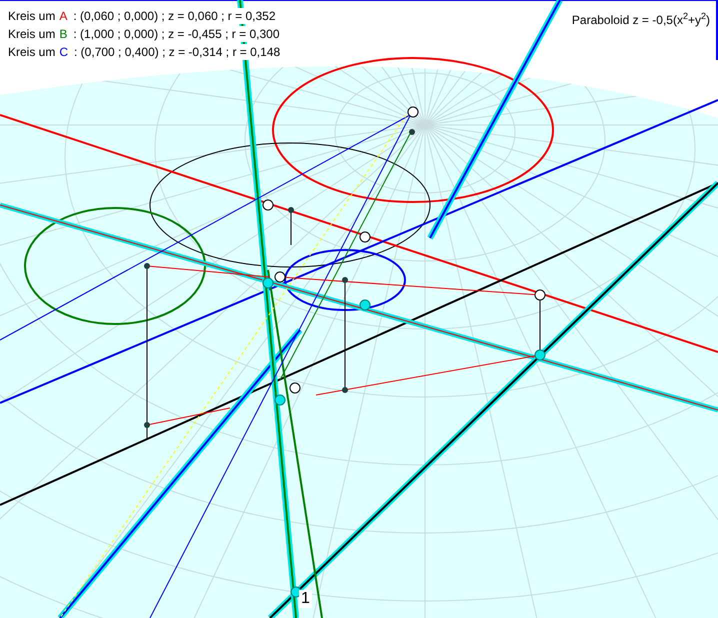 This screenshot has height=618, width=718. Describe the element at coordinates (305, 599) in the screenshot. I see `point-label: 1` at that location.